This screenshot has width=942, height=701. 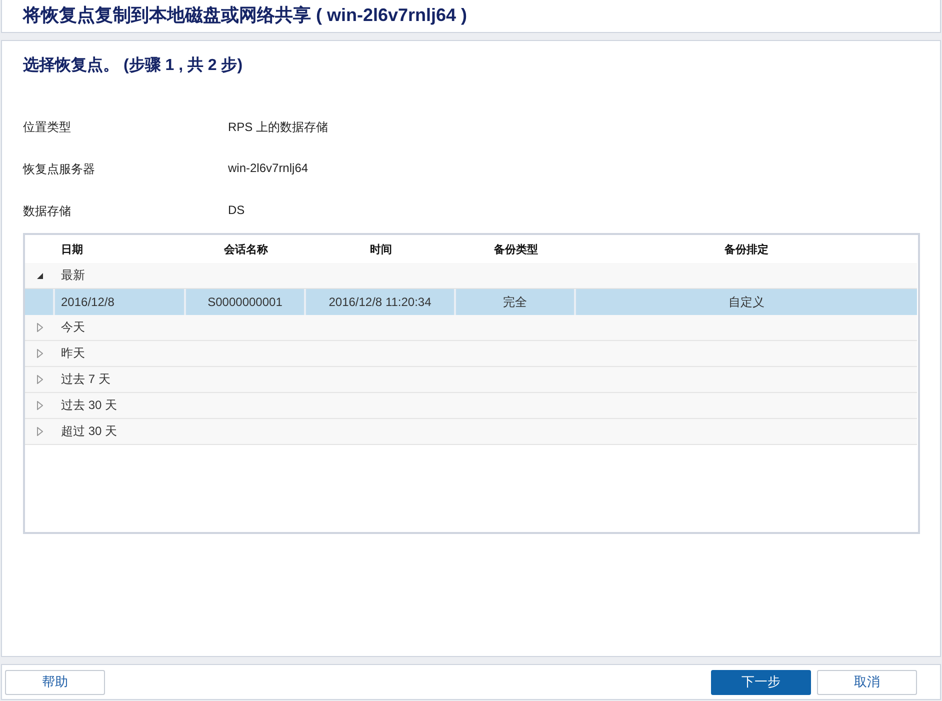 I want to click on table-cell: S0000000001, so click(x=246, y=302).